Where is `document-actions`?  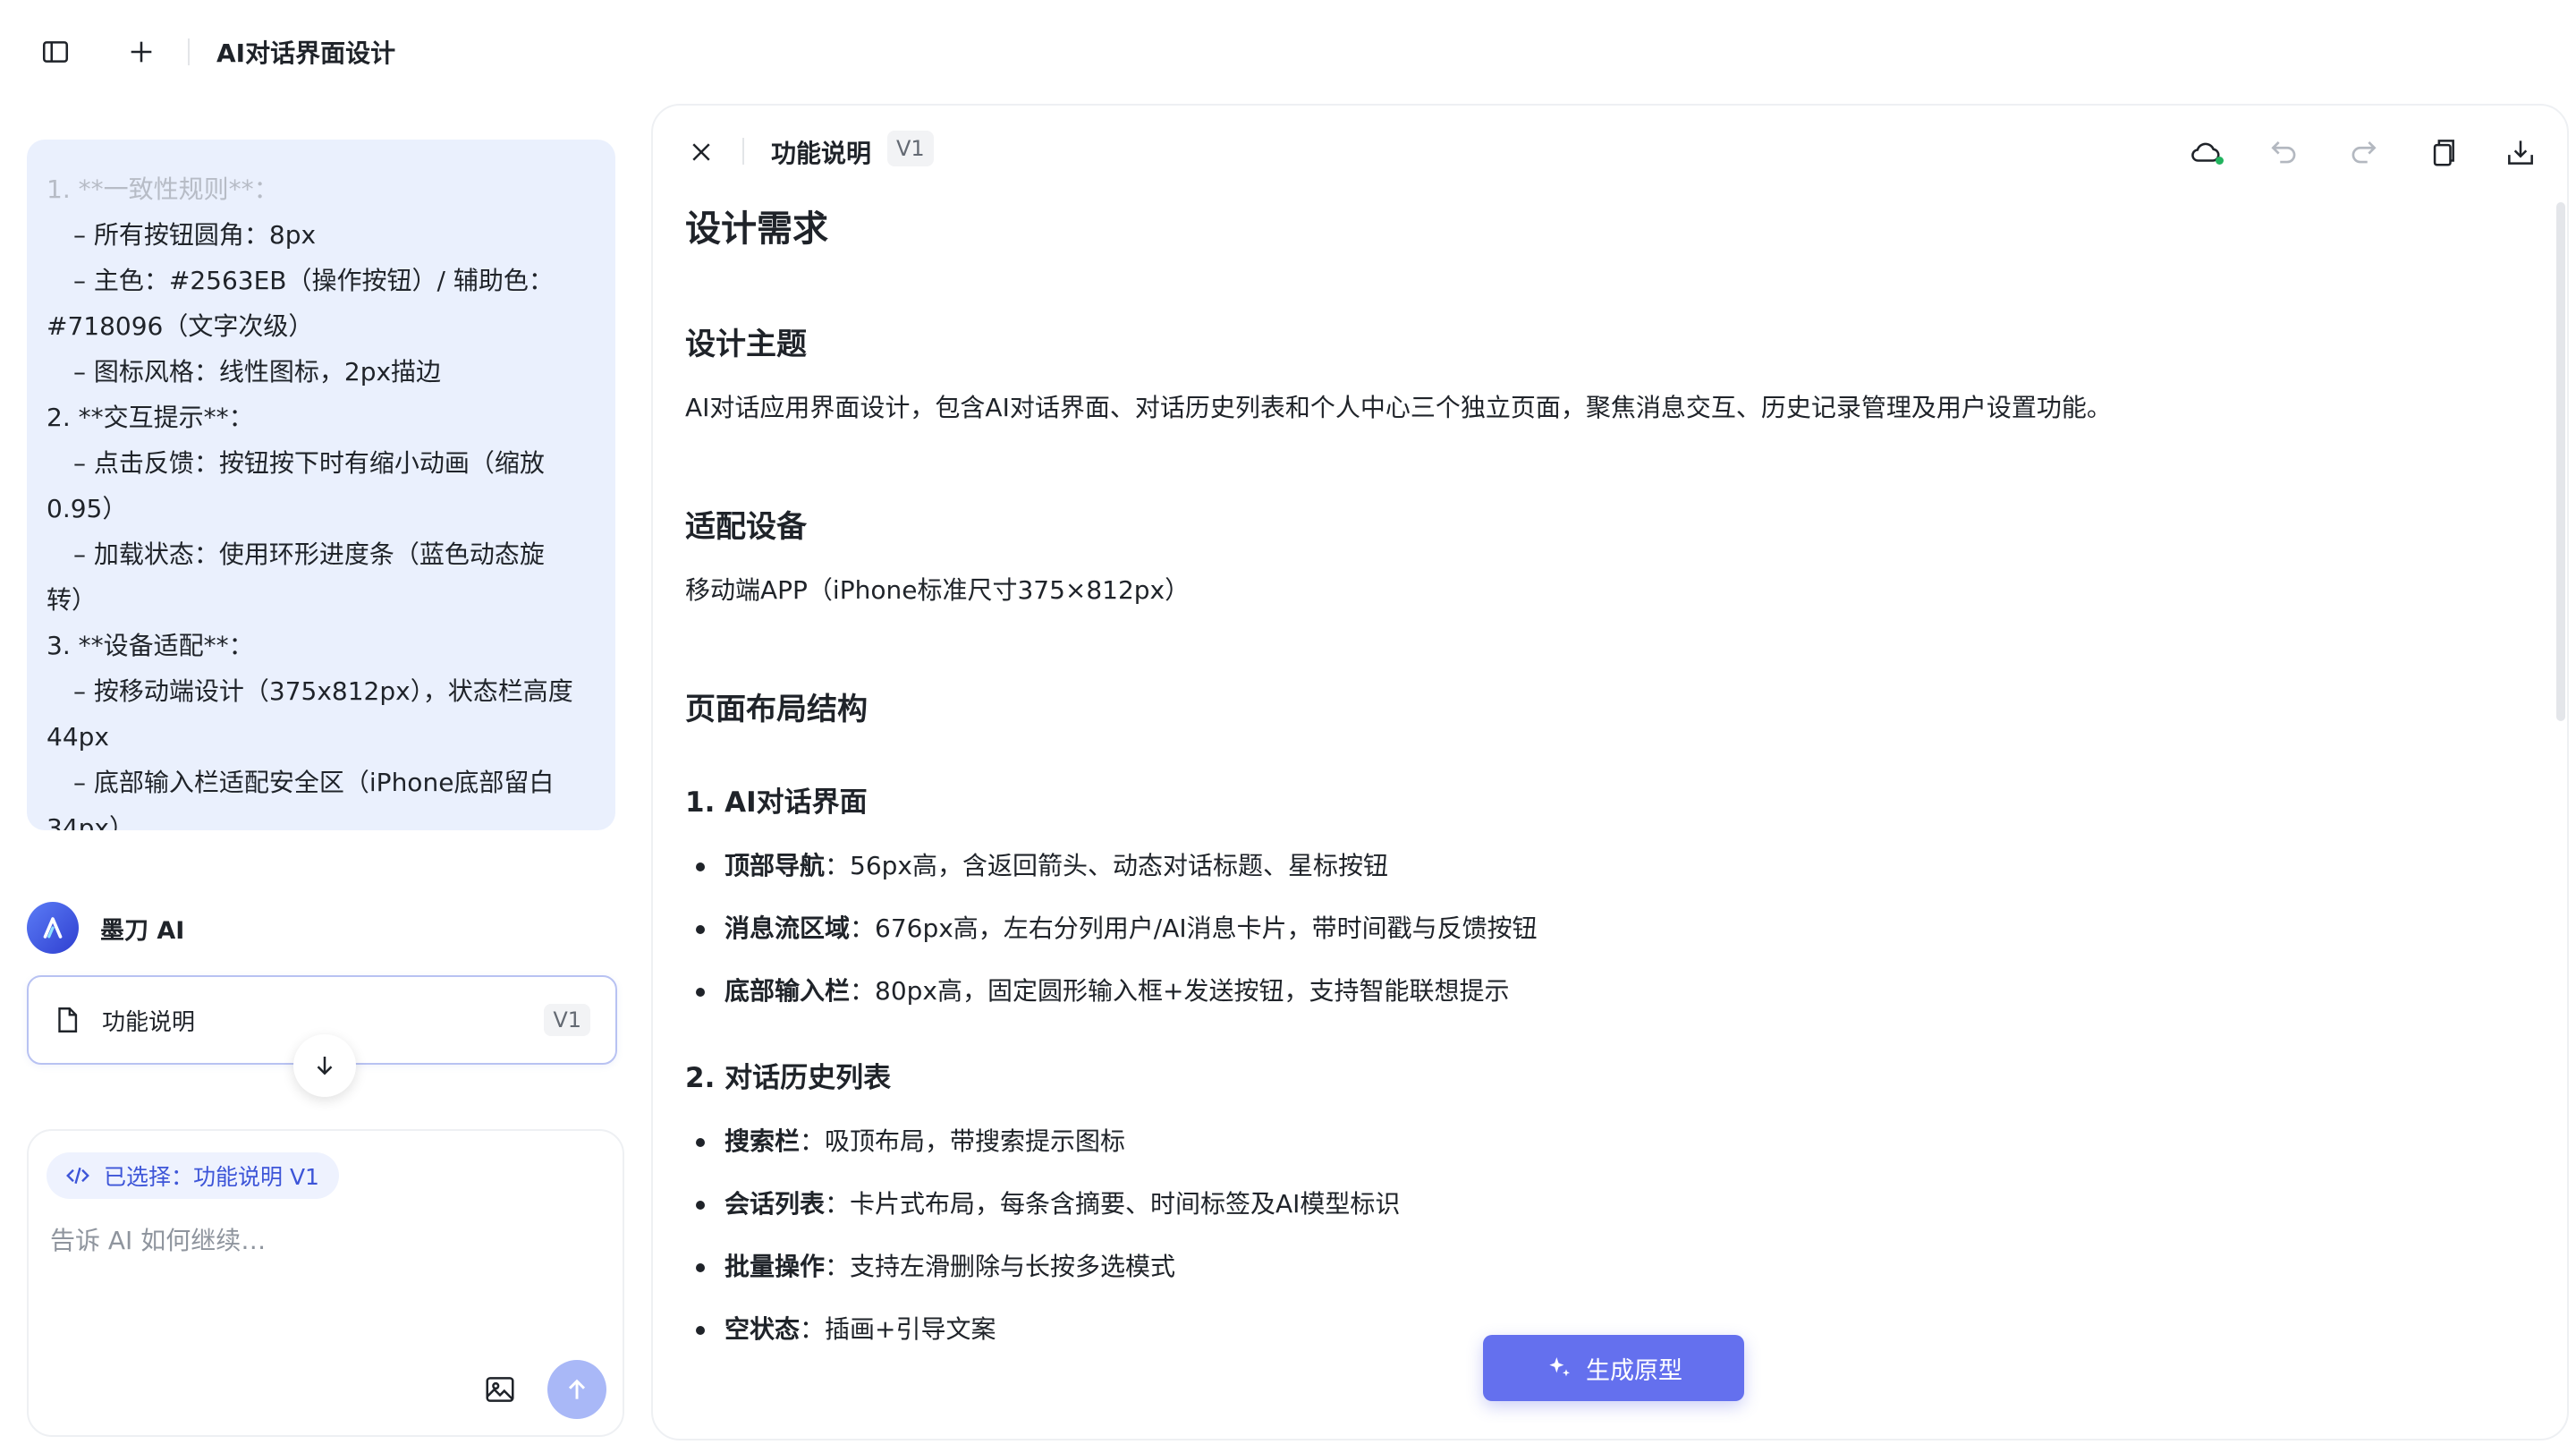 document-actions is located at coordinates (2343, 152).